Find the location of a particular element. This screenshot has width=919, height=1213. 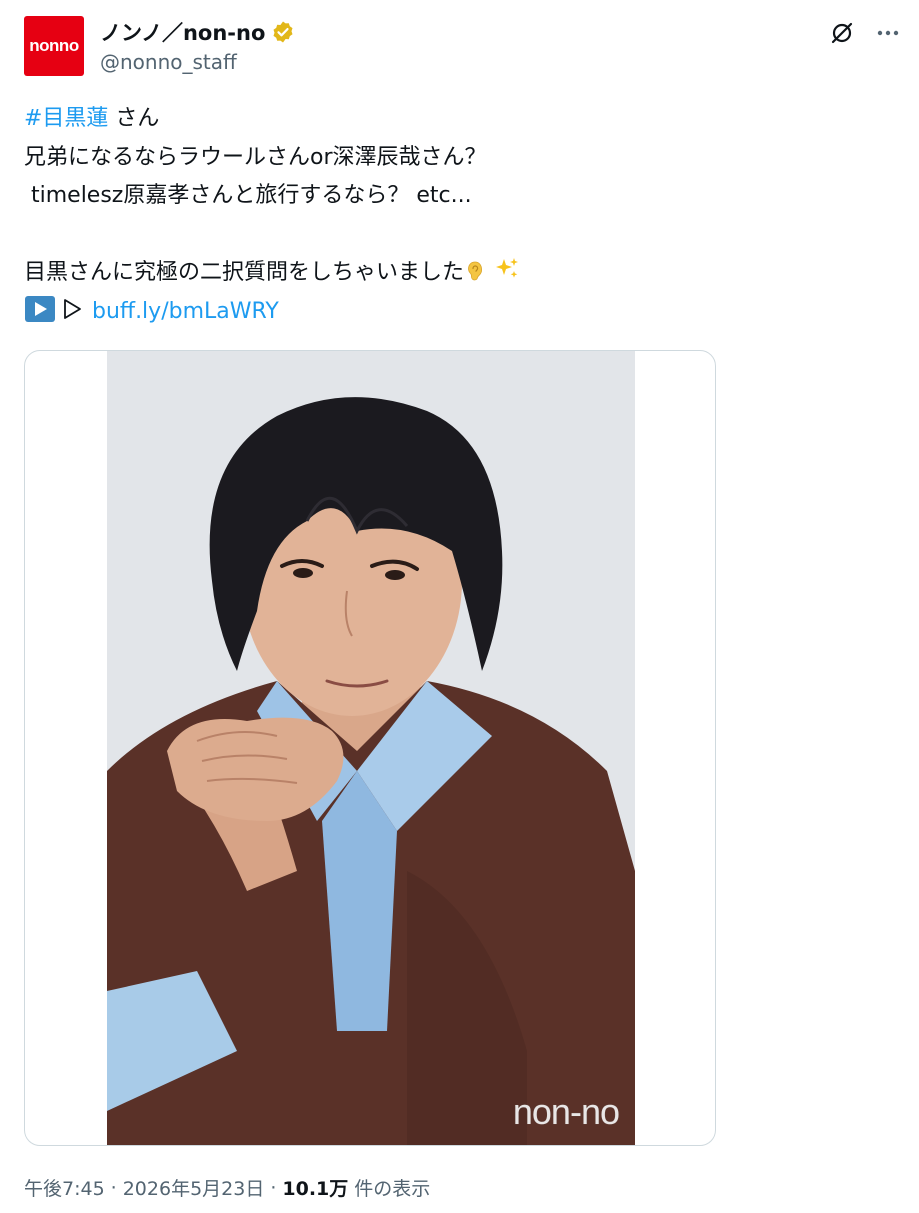

verified-badge-icon is located at coordinates (283, 32).